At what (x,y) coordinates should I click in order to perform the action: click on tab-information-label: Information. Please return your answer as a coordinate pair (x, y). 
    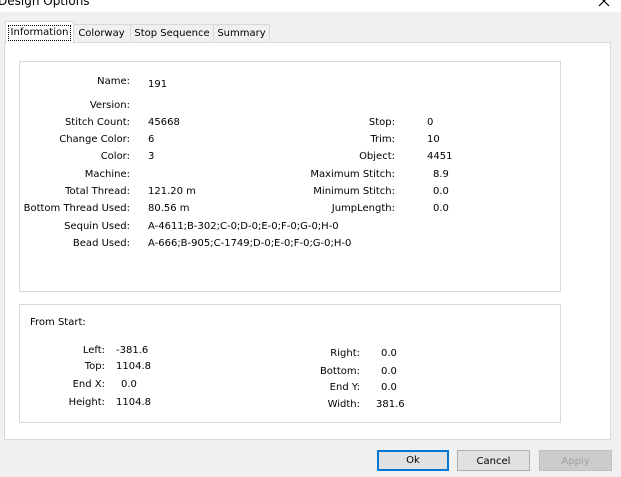
    Looking at the image, I should click on (39, 33).